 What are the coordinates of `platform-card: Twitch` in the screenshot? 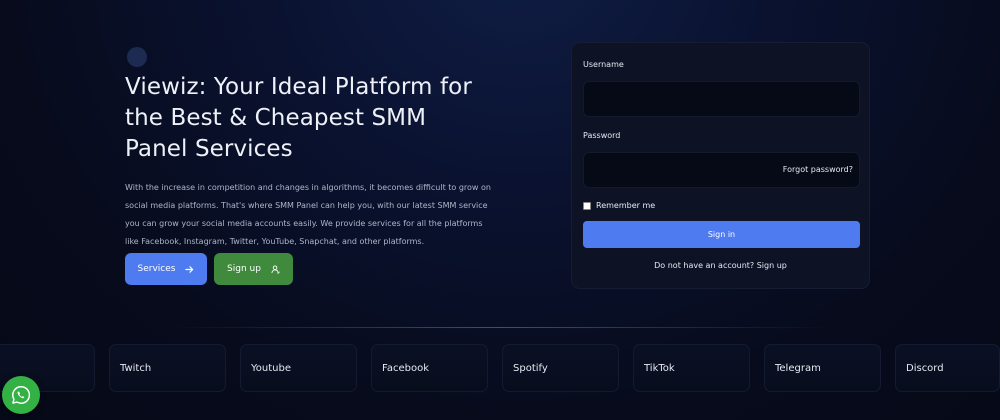 It's located at (167, 368).